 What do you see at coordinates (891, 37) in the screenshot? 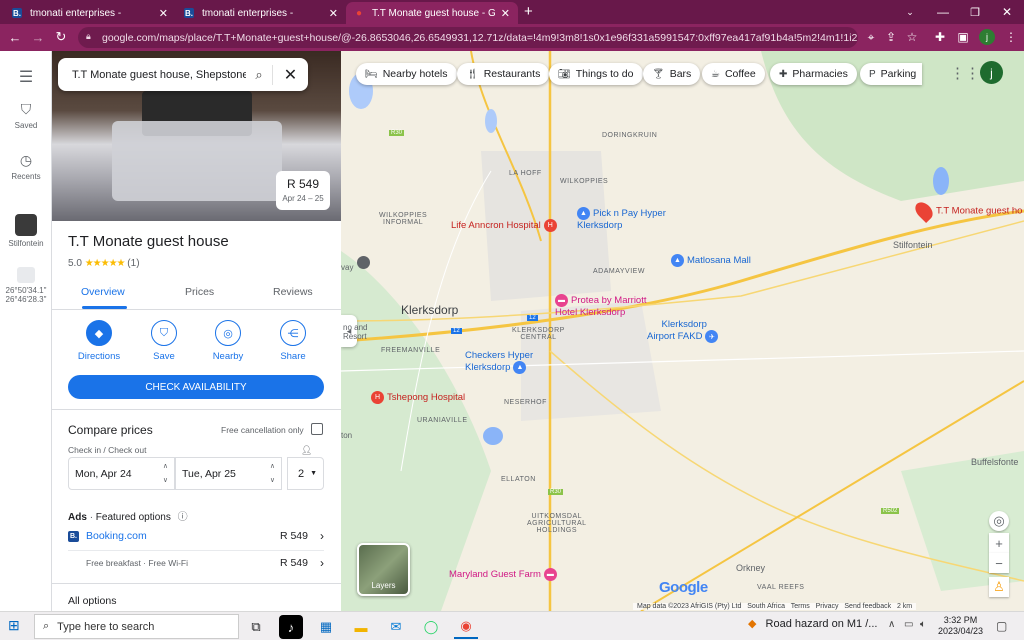
I see `share-icon: ⇪` at bounding box center [891, 37].